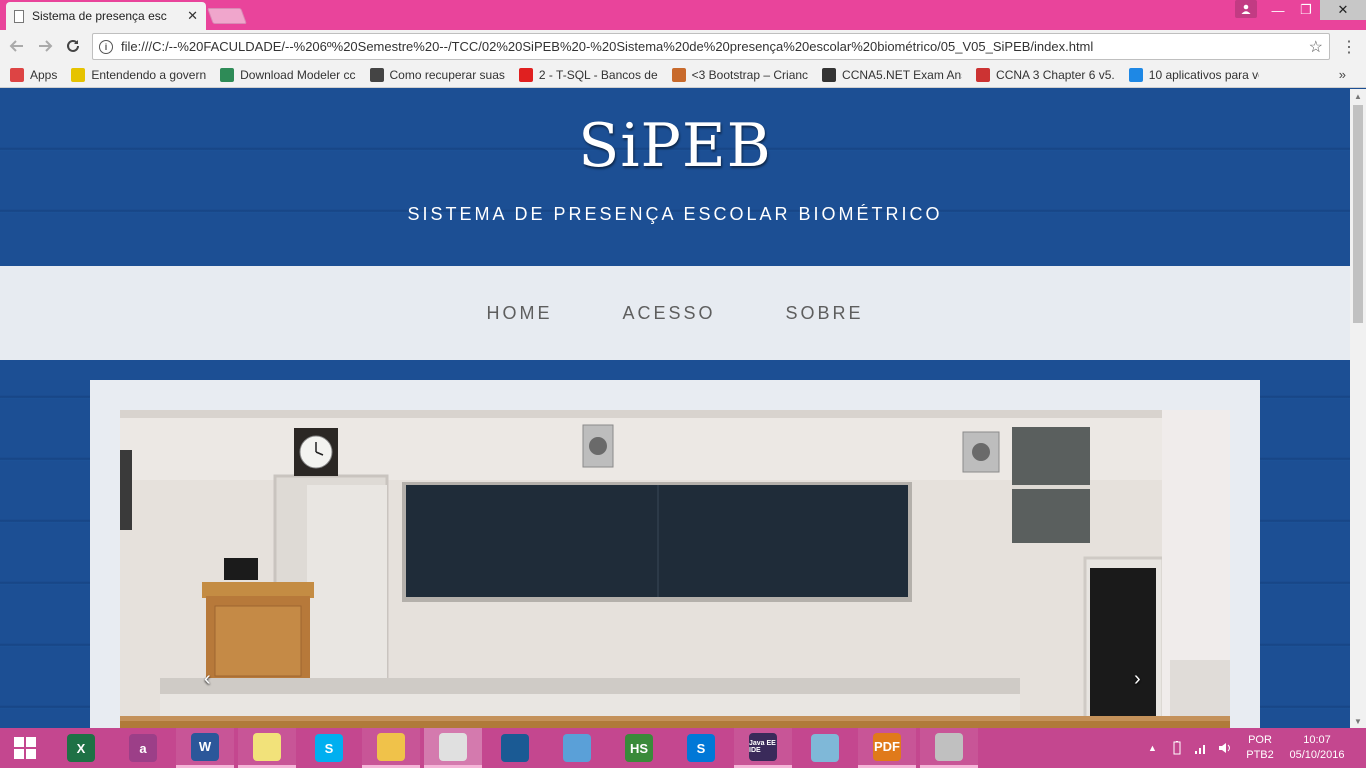 The width and height of the screenshot is (1366, 768). What do you see at coordinates (1278, 10) in the screenshot?
I see `minimize-button: —` at bounding box center [1278, 10].